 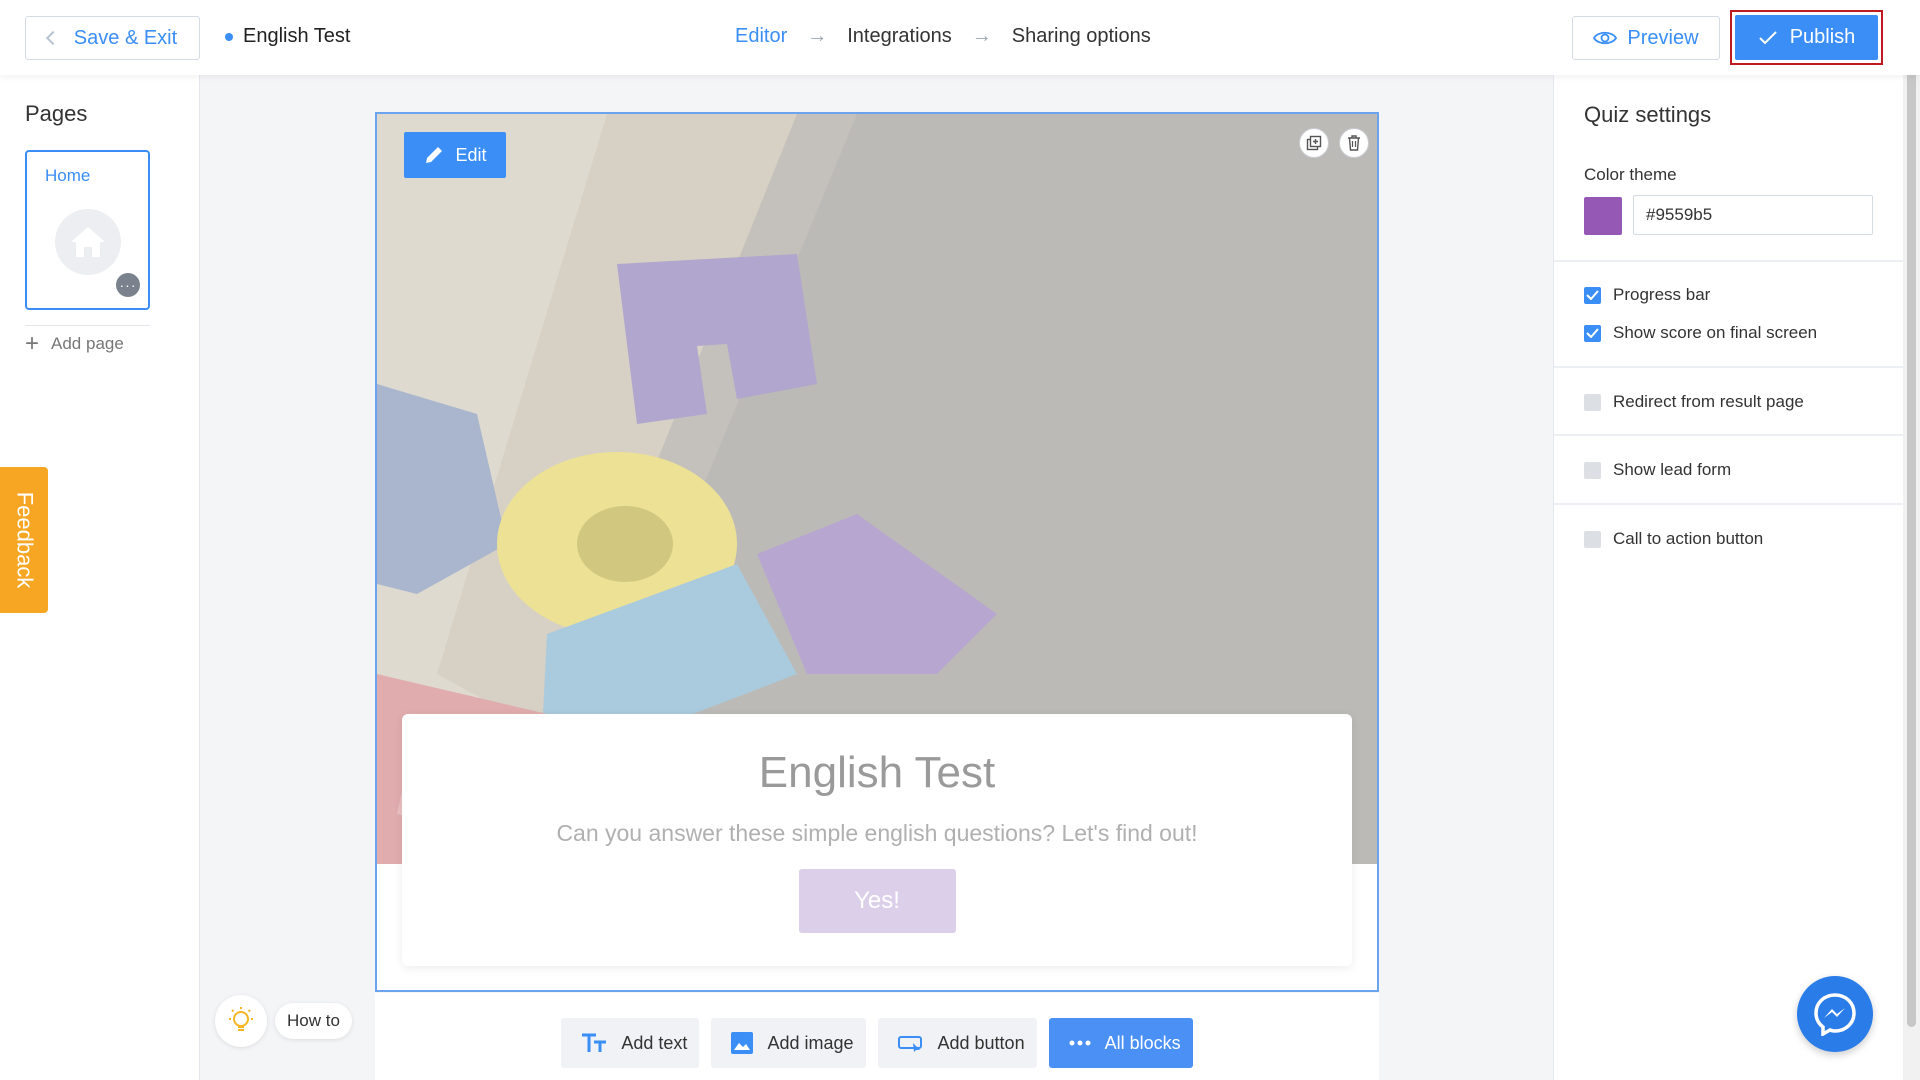 I want to click on start-quiz-button: Yes!, so click(x=877, y=901).